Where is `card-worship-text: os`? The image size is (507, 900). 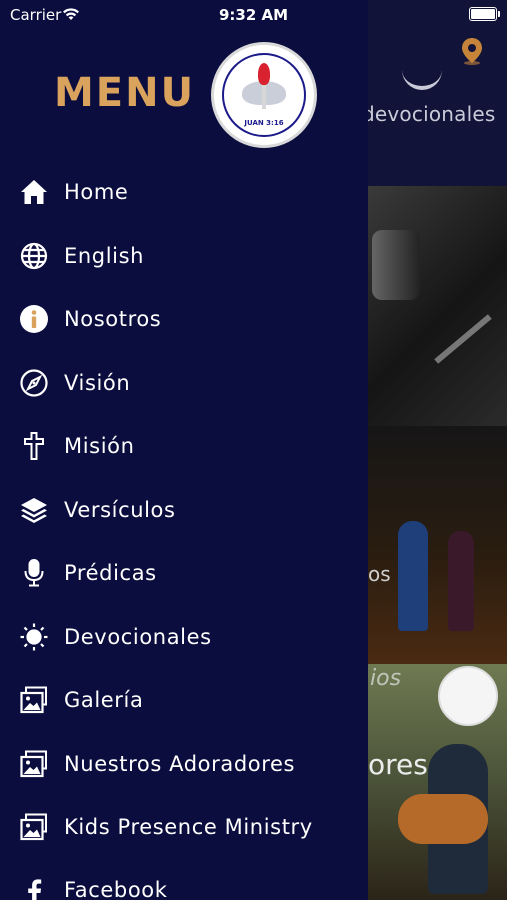 card-worship-text: os is located at coordinates (379, 574).